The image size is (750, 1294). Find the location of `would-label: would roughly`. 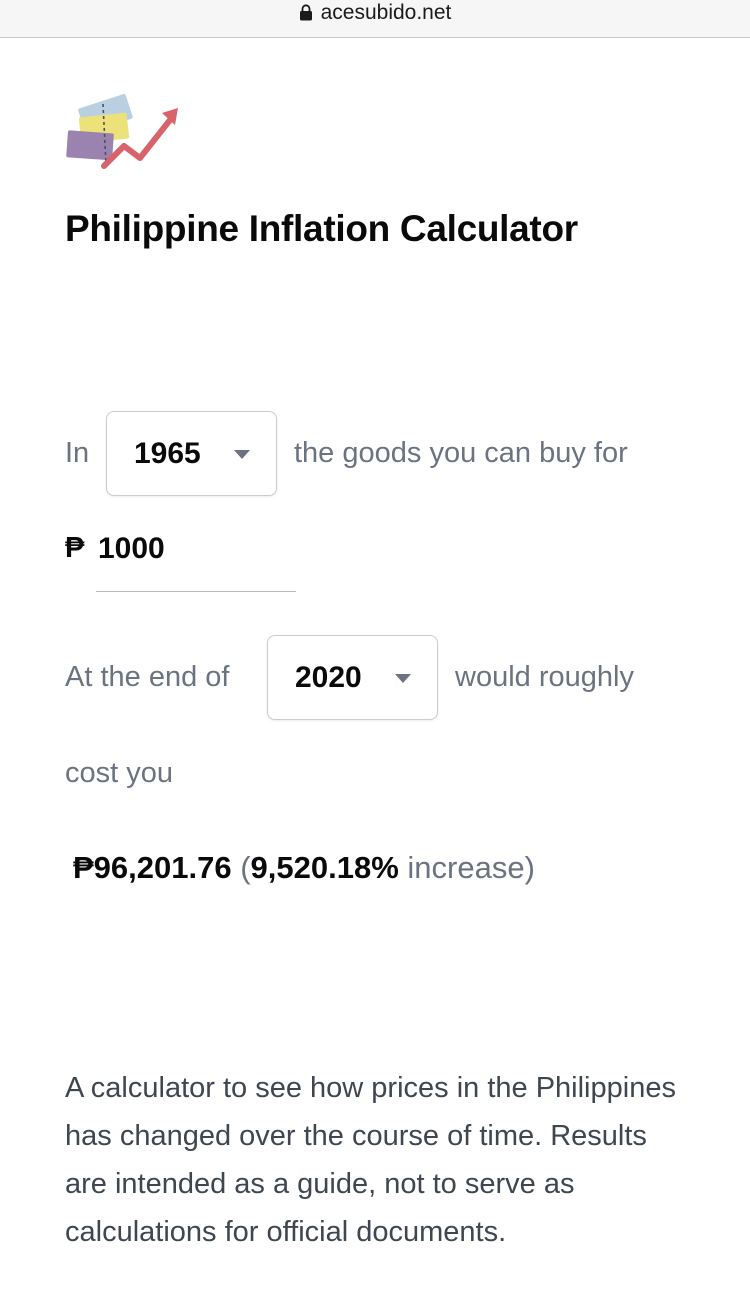

would-label: would roughly is located at coordinates (544, 677).